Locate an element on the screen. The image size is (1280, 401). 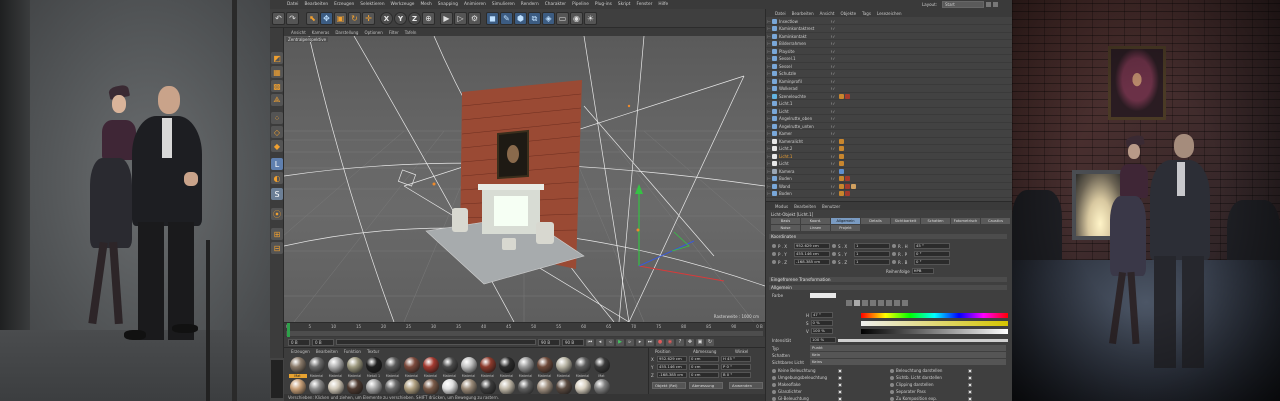
size-z-field: 0 cm is located at coordinates (704, 375).